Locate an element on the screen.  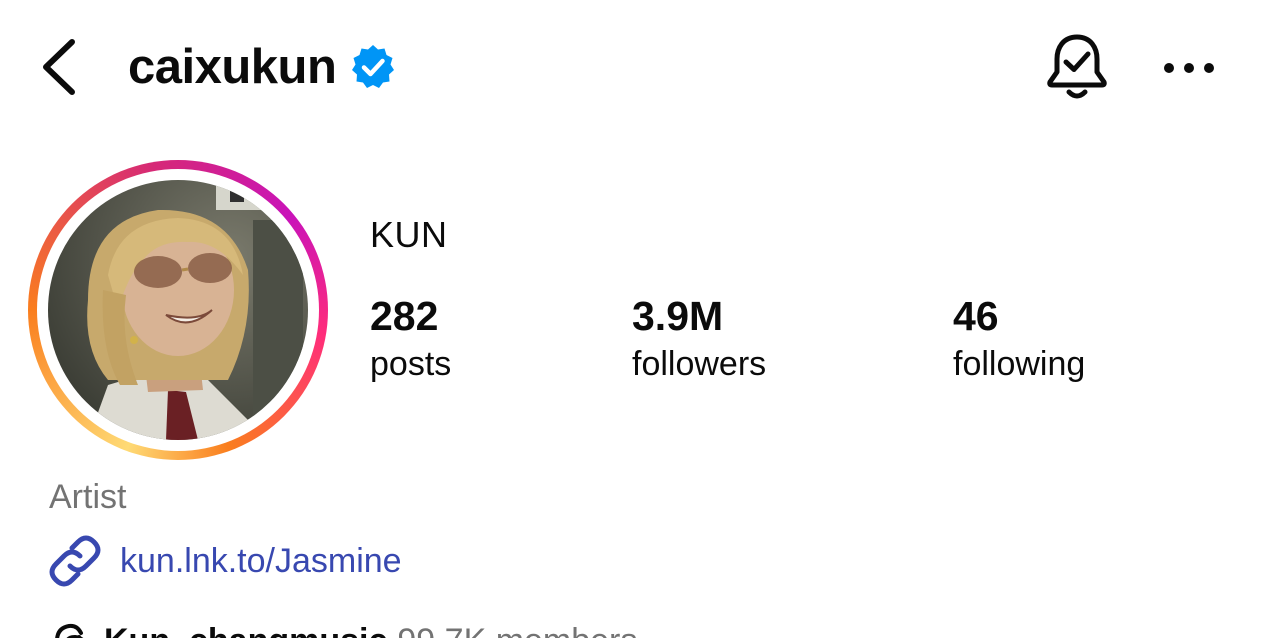
avatar is located at coordinates (178, 310).